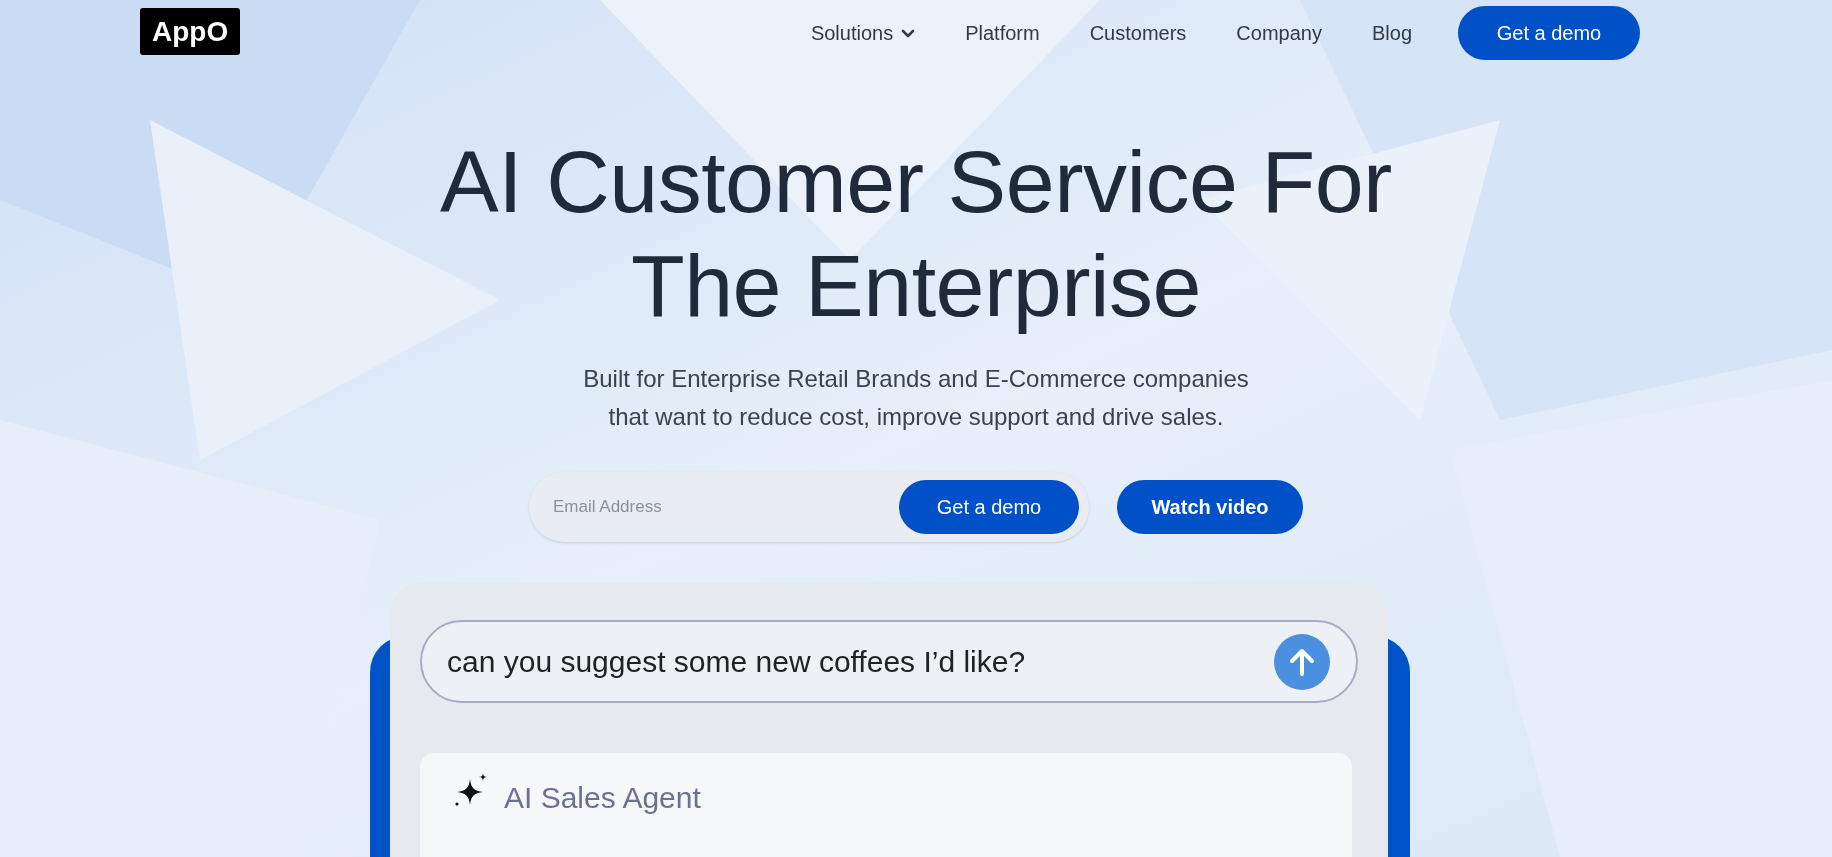 Image resolution: width=1832 pixels, height=857 pixels. I want to click on nav-dropdown: Solutions, so click(863, 33).